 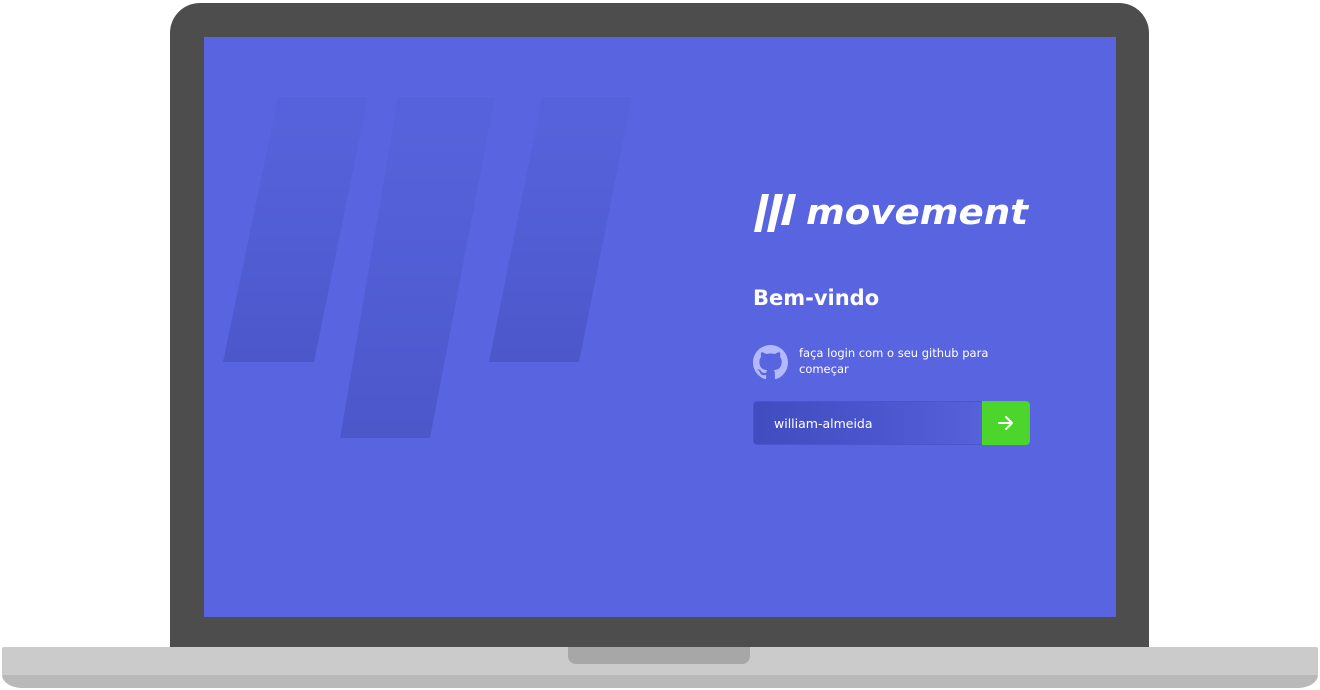 I want to click on github-login-prompt: faça login com o seu github para começar, so click(x=894, y=361).